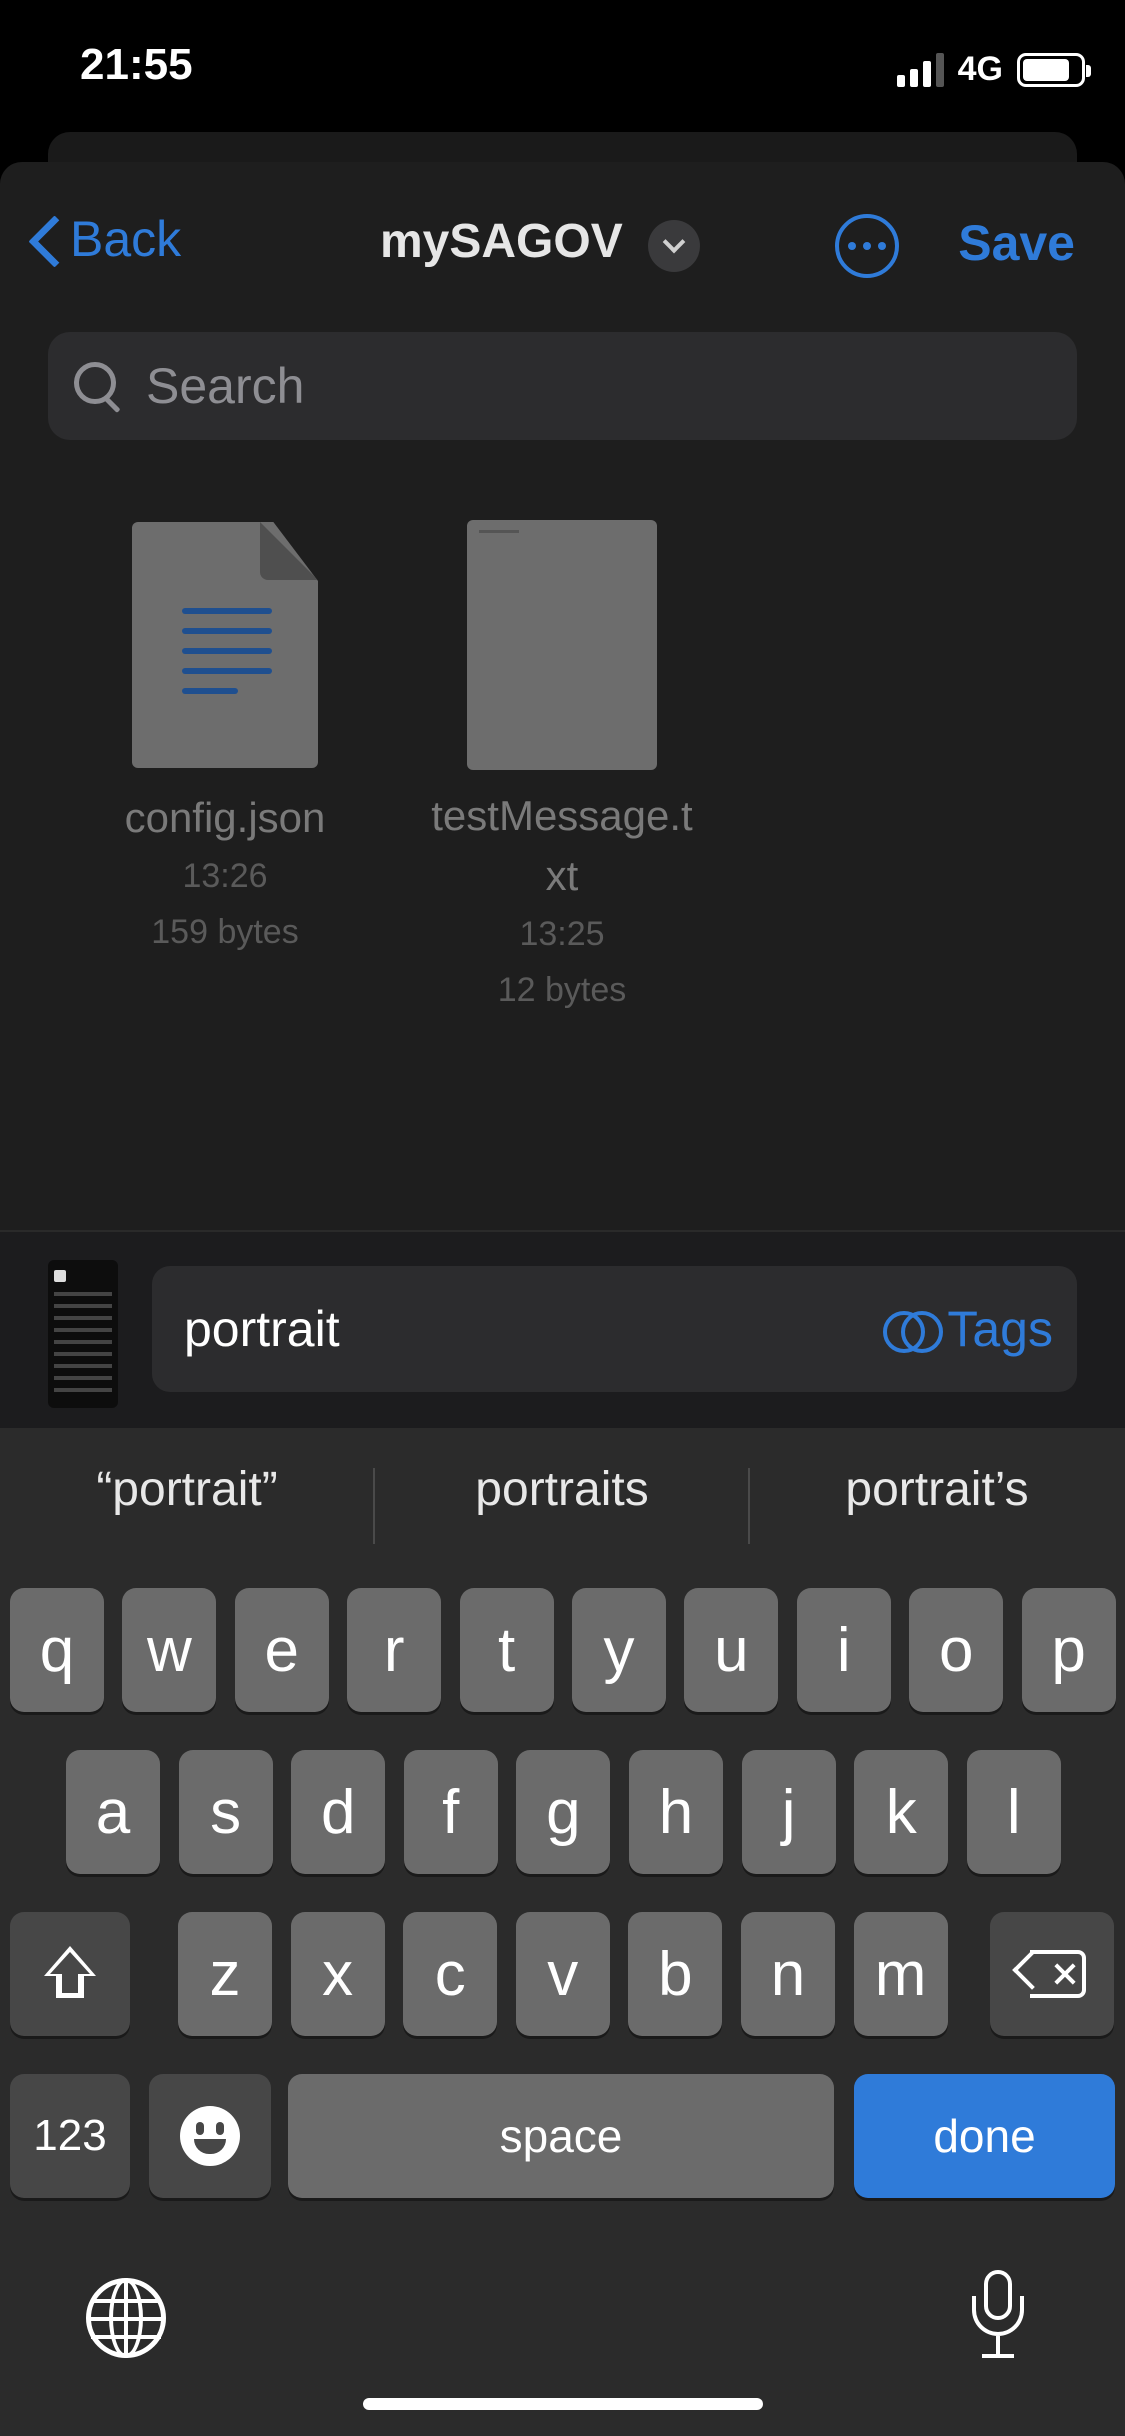  Describe the element at coordinates (562, 815) in the screenshot. I see `file-name-line1: testMessage.t` at that location.